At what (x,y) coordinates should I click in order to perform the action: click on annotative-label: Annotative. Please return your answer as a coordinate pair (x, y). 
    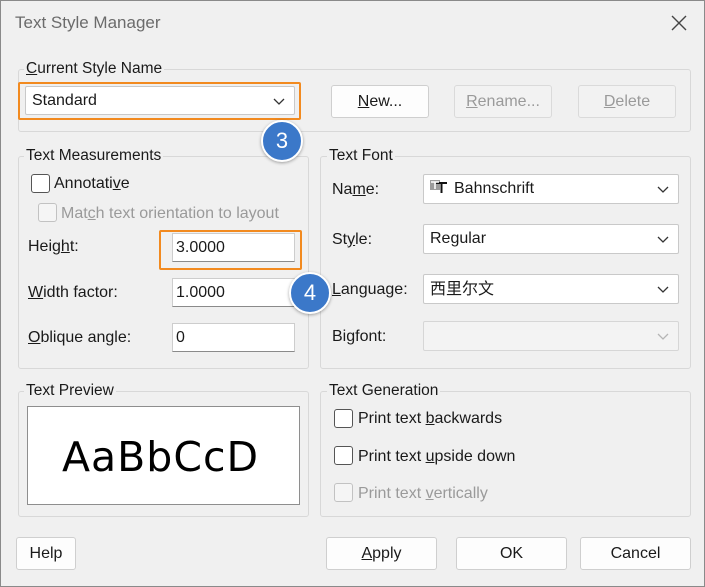
    Looking at the image, I should click on (92, 183).